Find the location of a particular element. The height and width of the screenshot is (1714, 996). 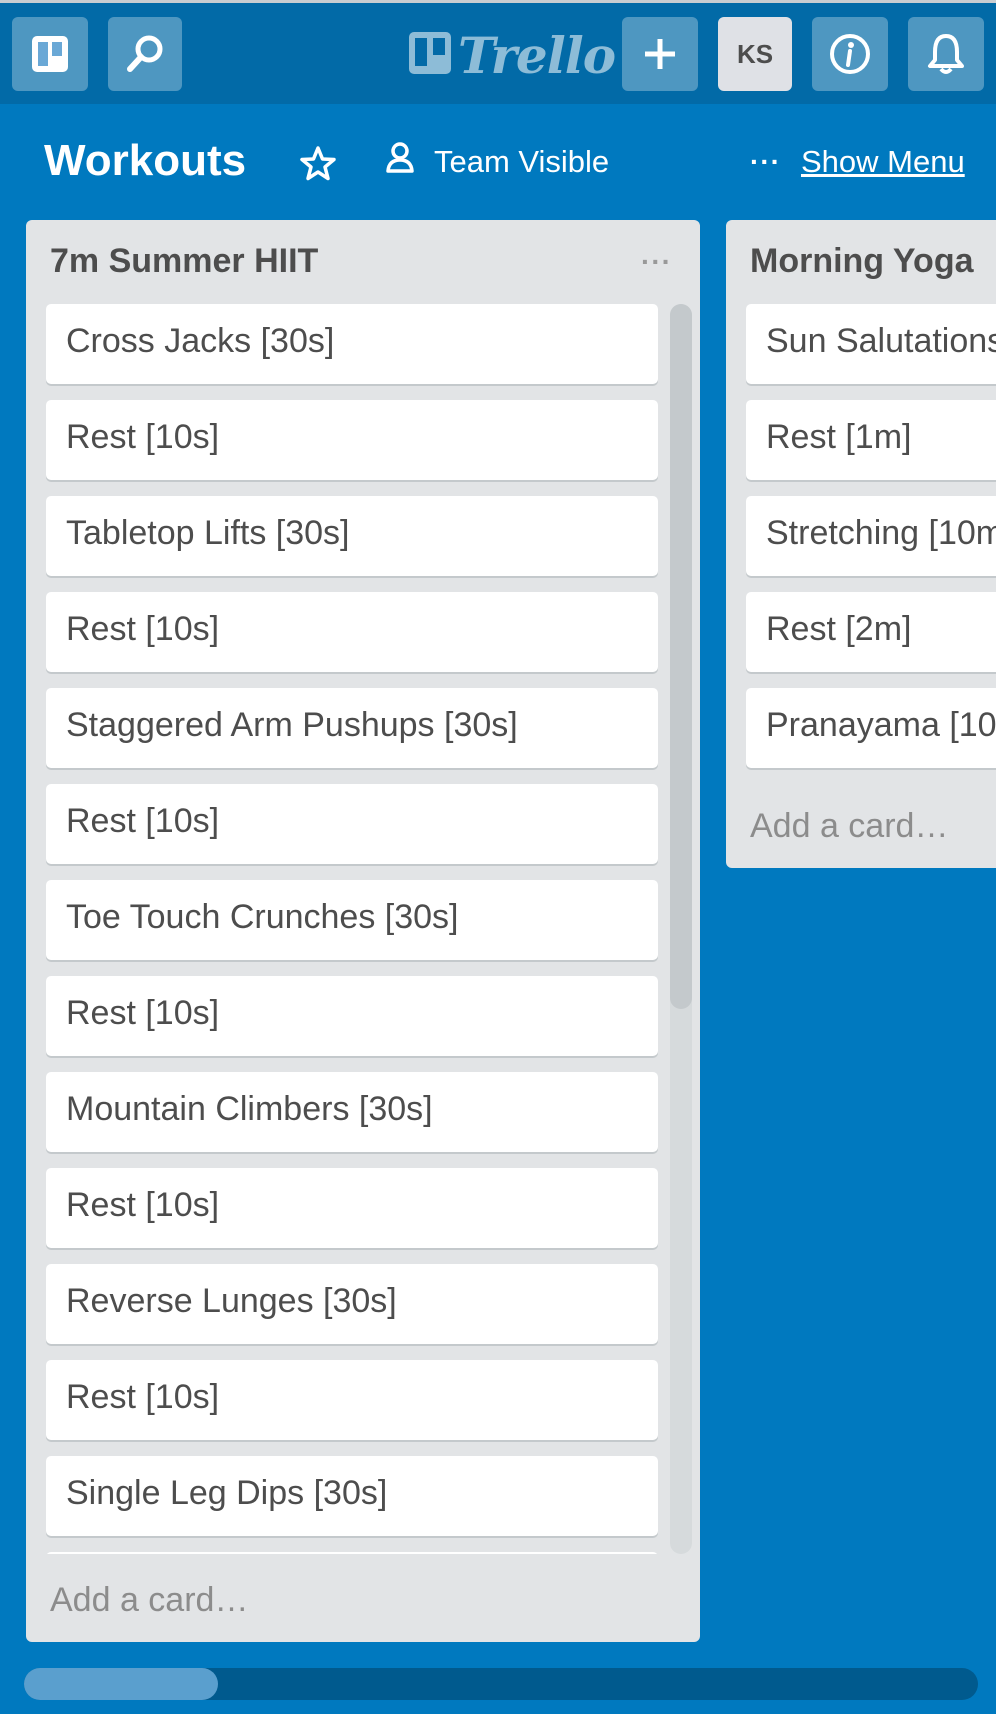

top-header: Trello KS is located at coordinates (498, 52).